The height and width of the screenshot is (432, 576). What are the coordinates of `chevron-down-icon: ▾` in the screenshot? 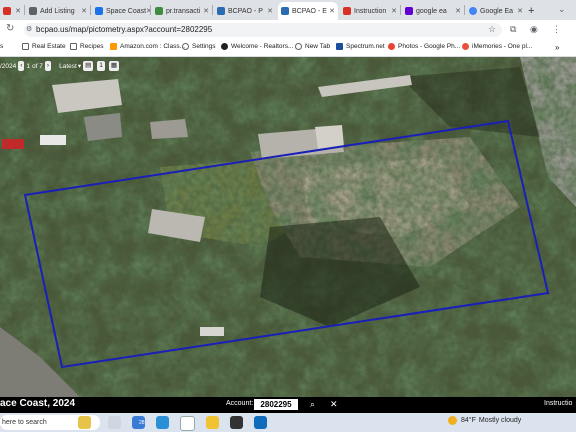 It's located at (79, 66).